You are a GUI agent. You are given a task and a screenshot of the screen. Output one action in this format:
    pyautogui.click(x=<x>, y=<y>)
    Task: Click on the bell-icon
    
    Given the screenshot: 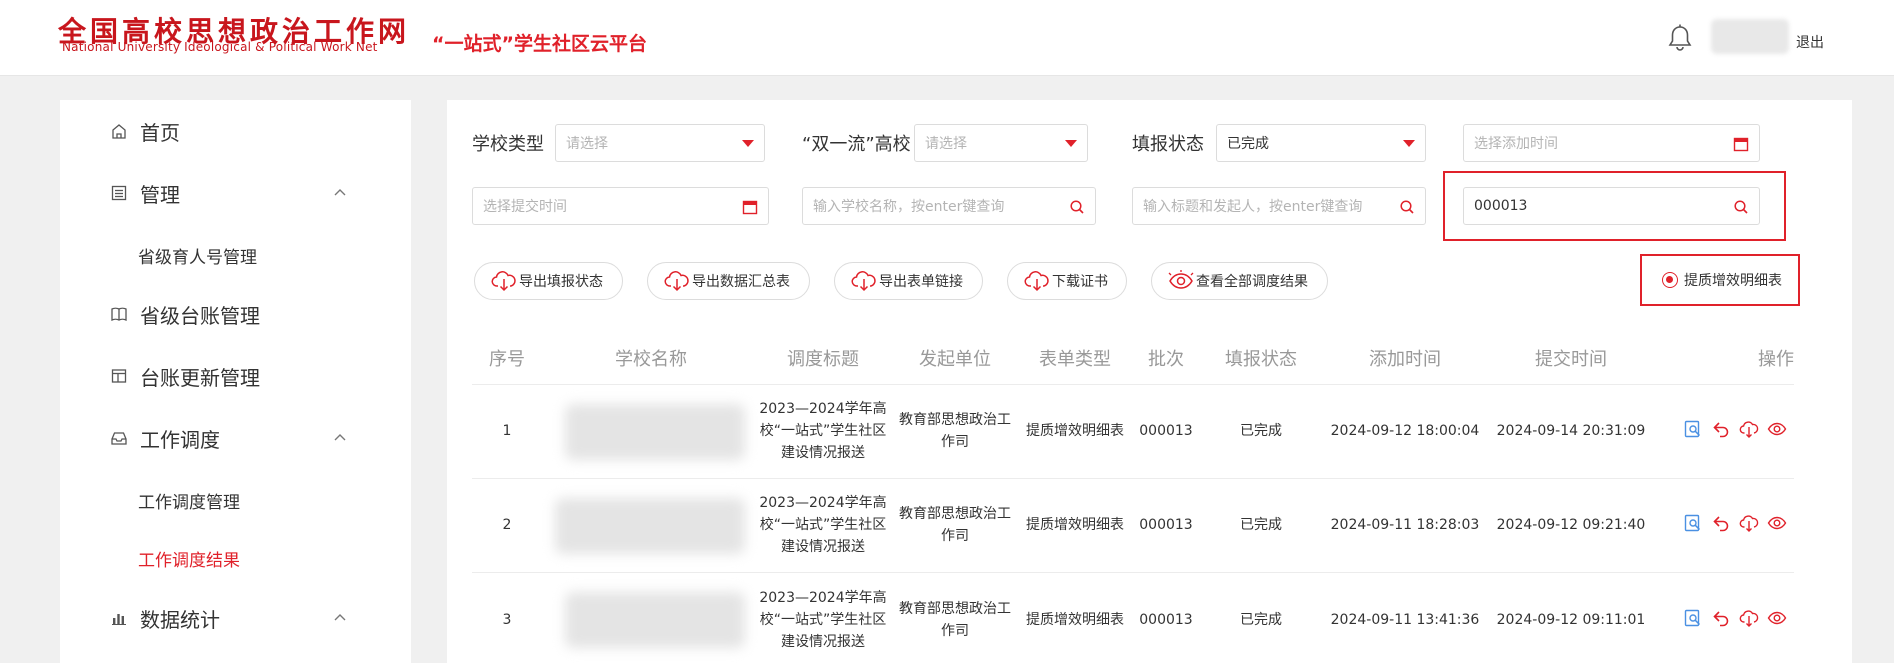 What is the action you would take?
    pyautogui.click(x=1680, y=38)
    